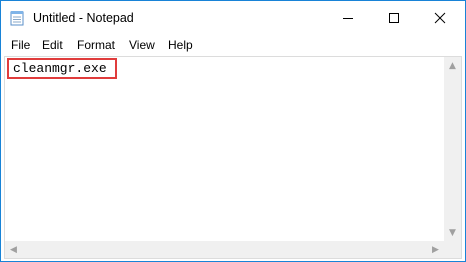 The width and height of the screenshot is (466, 262). Describe the element at coordinates (180, 45) in the screenshot. I see `menu-help: Help` at that location.